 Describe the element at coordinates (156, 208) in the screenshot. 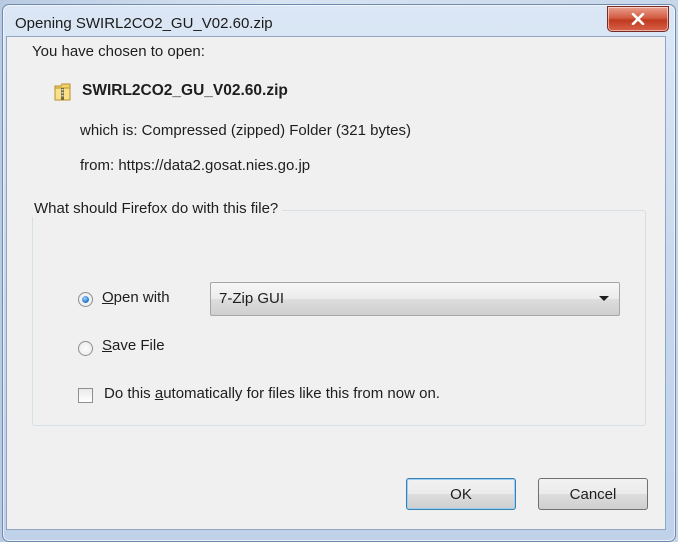

I see `action-group-legend: What should Firefox do with this file?` at that location.